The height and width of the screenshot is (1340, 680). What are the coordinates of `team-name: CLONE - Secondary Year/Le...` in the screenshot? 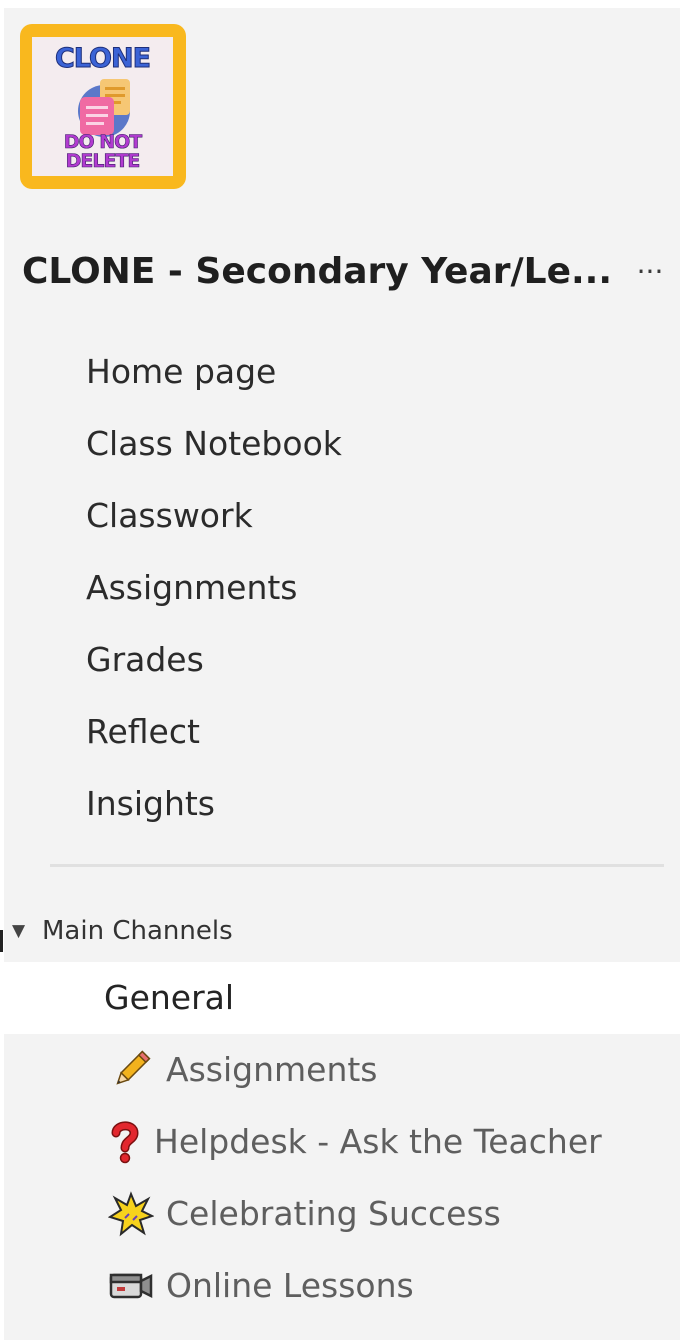 It's located at (317, 272).